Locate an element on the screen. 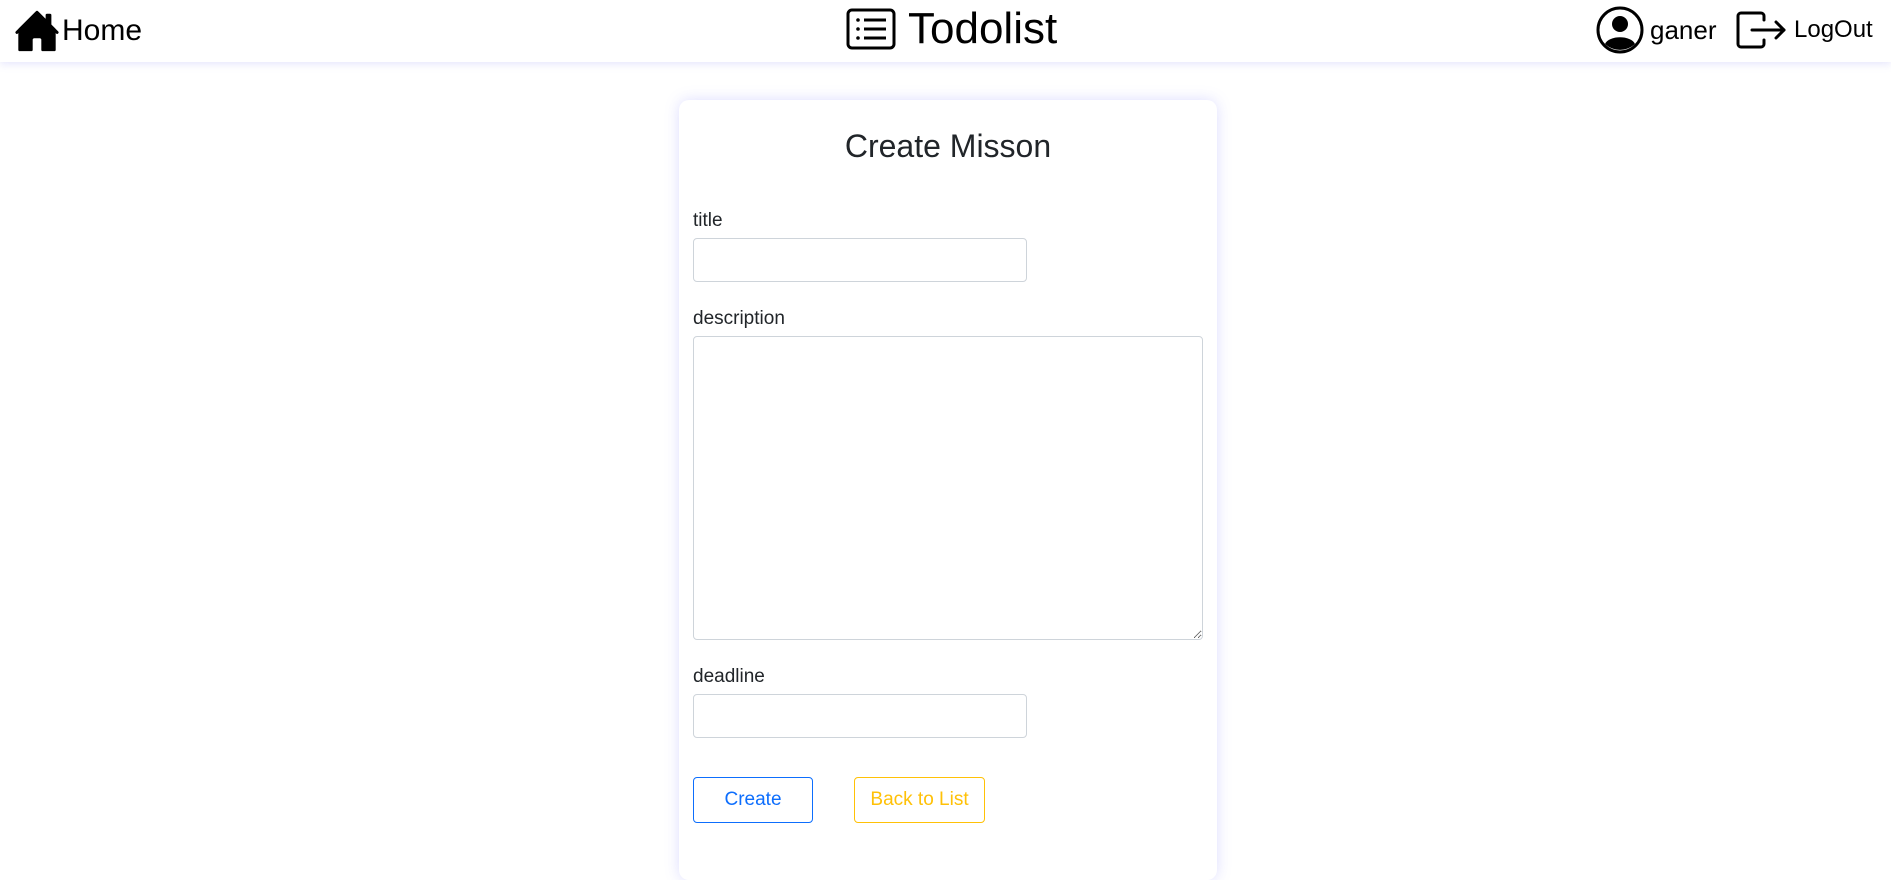 The height and width of the screenshot is (880, 1891). title-input is located at coordinates (860, 260).